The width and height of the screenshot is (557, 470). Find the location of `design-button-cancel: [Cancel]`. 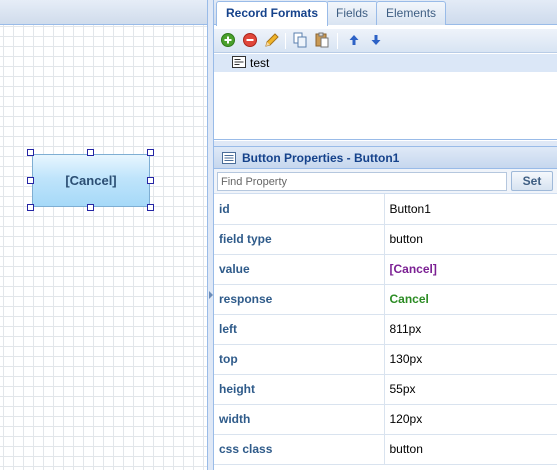

design-button-cancel: [Cancel] is located at coordinates (91, 180).